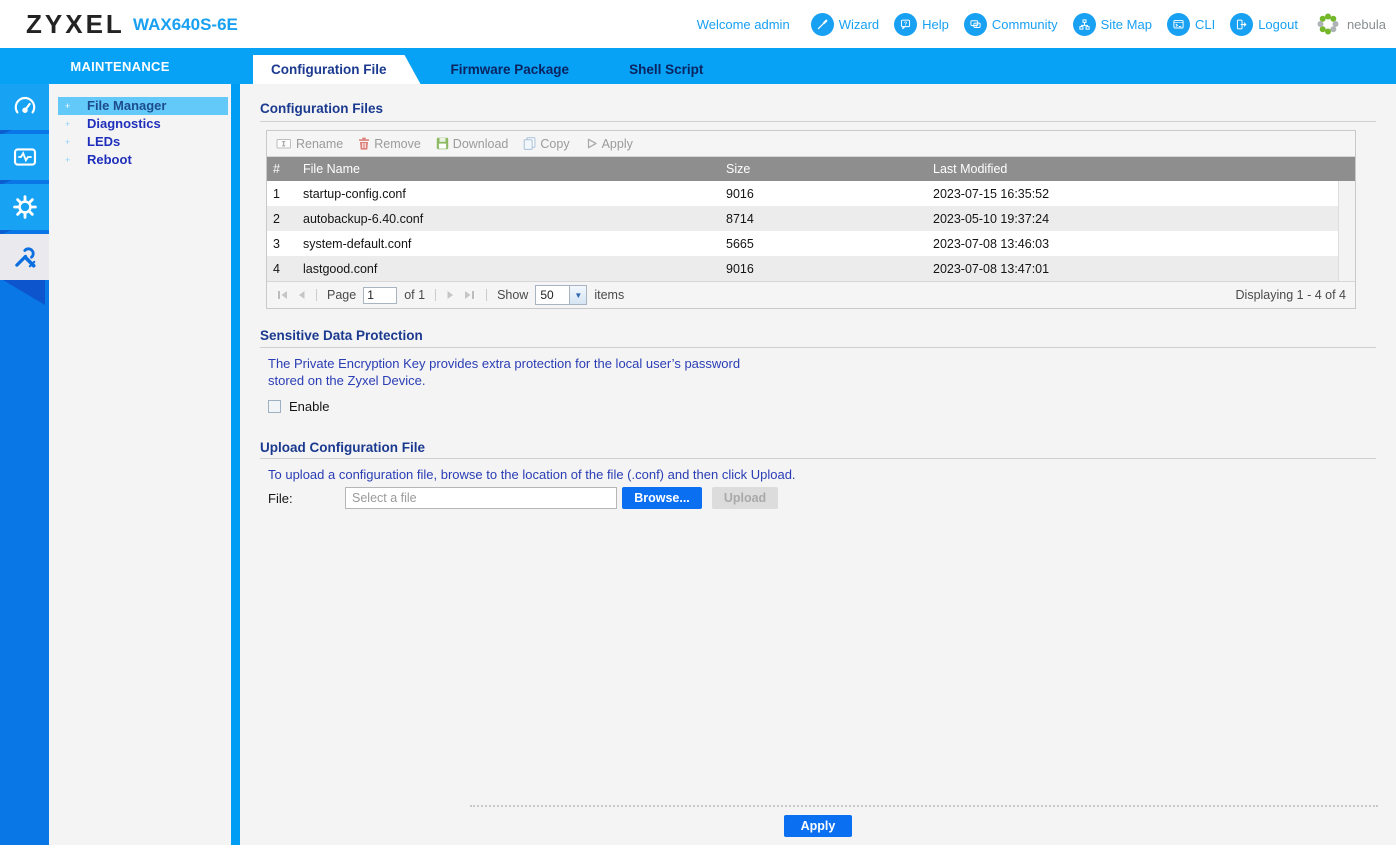 Image resolution: width=1396 pixels, height=849 pixels. Describe the element at coordinates (546, 144) in the screenshot. I see `copy-button: Copy` at that location.